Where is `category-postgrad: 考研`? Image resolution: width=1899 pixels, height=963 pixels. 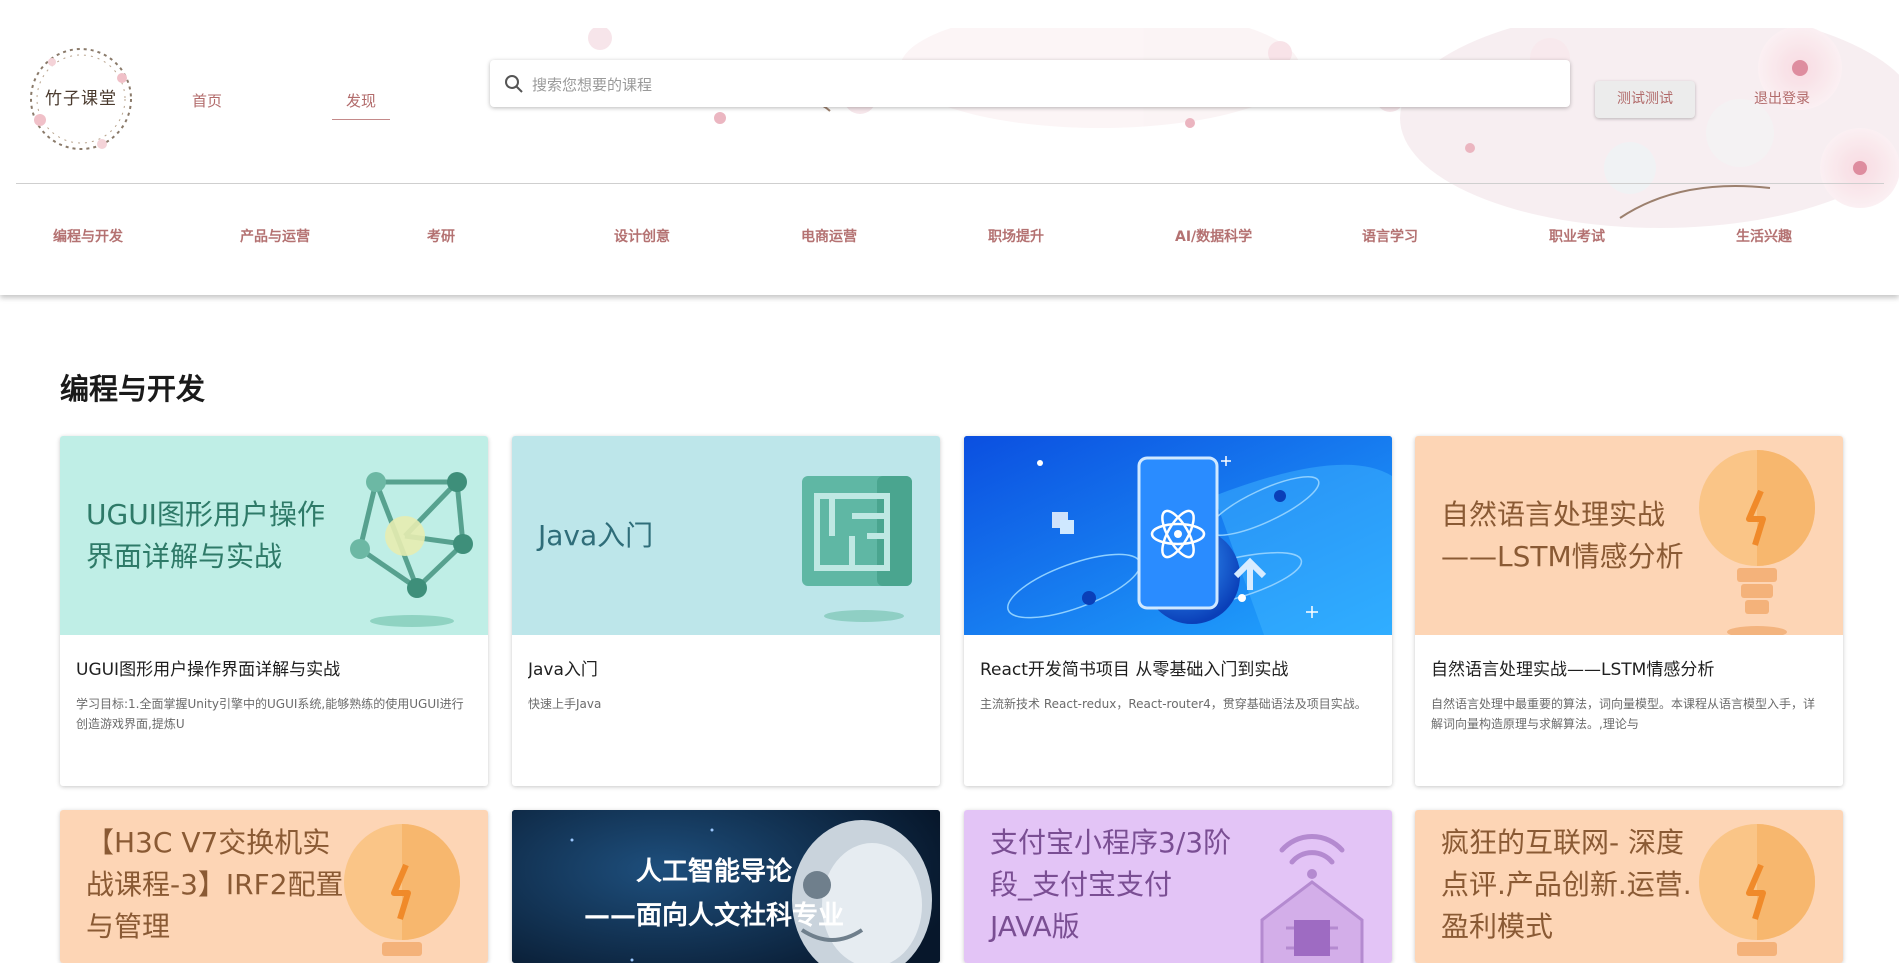 category-postgrad: 考研 is located at coordinates (441, 236).